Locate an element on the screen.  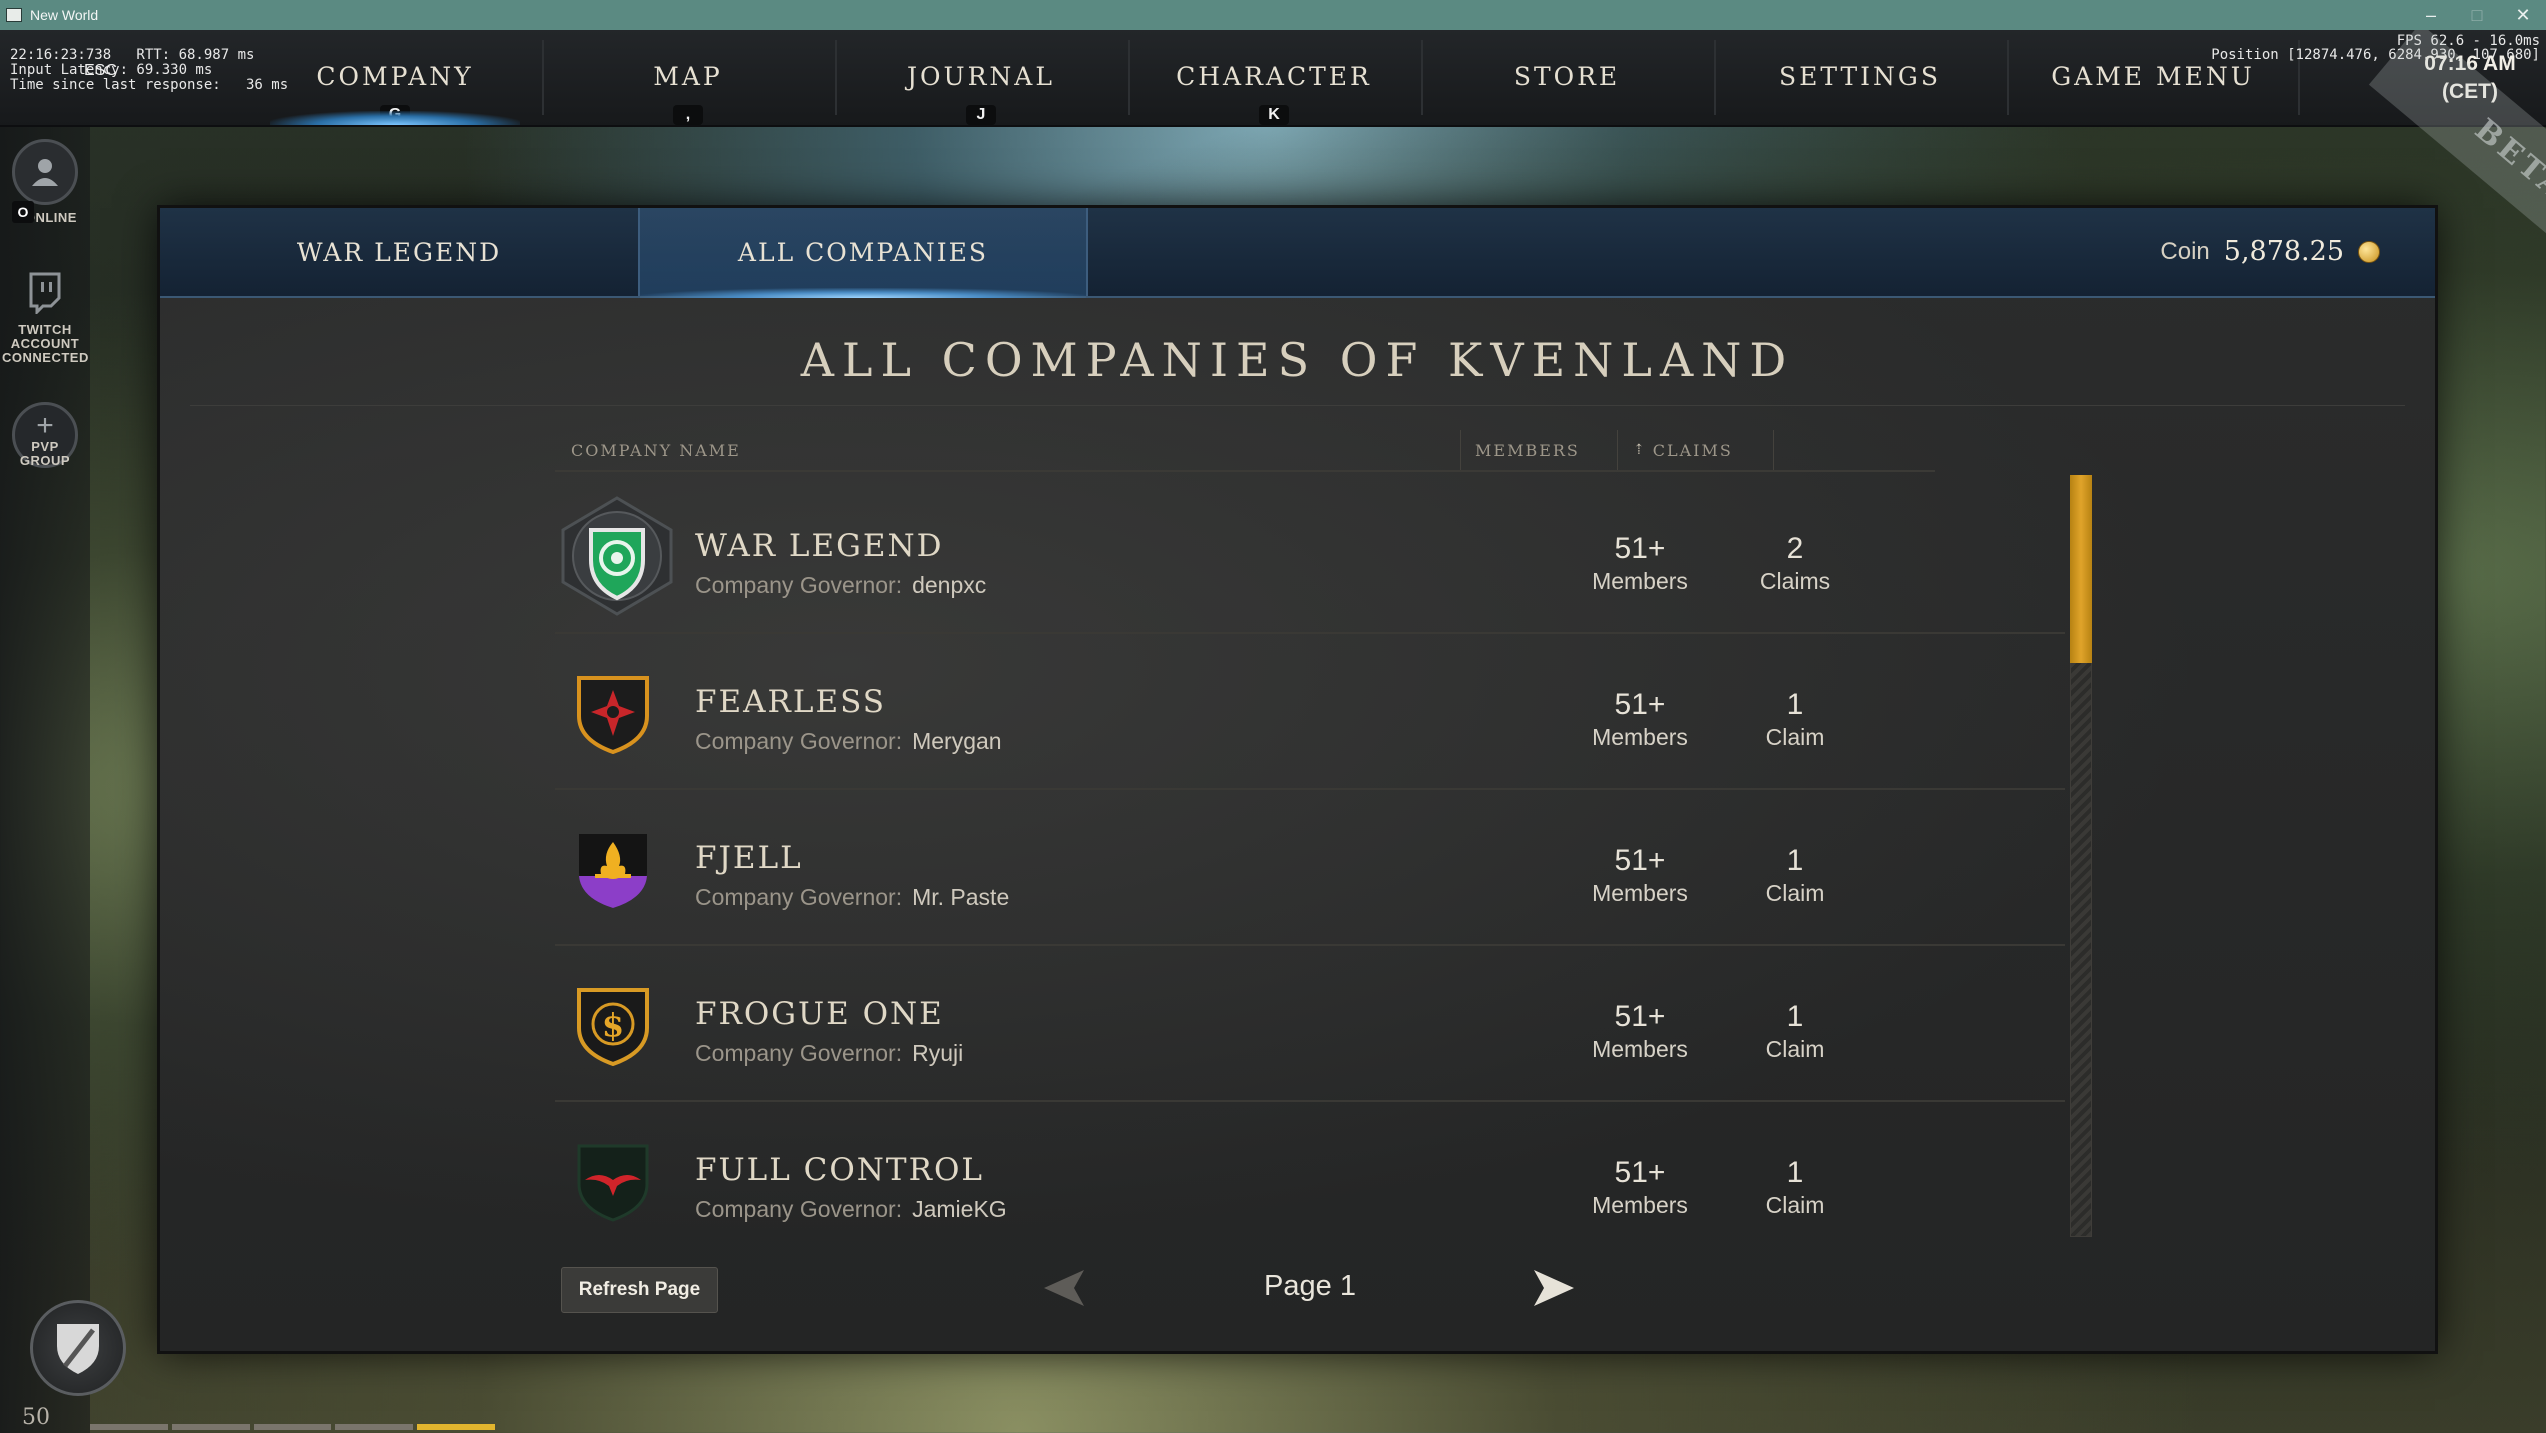
nav-store: STORE is located at coordinates (1567, 77).